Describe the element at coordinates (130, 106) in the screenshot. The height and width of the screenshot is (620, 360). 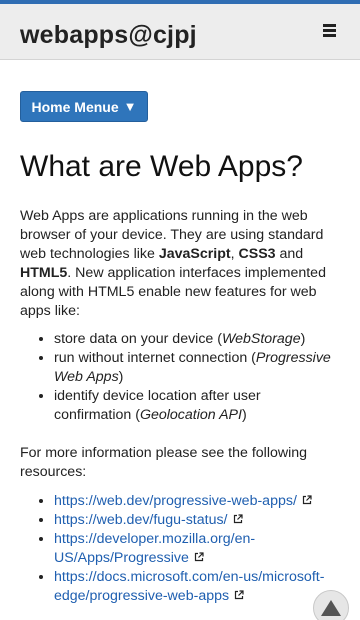
I see `caret-down-icon: ▼` at that location.